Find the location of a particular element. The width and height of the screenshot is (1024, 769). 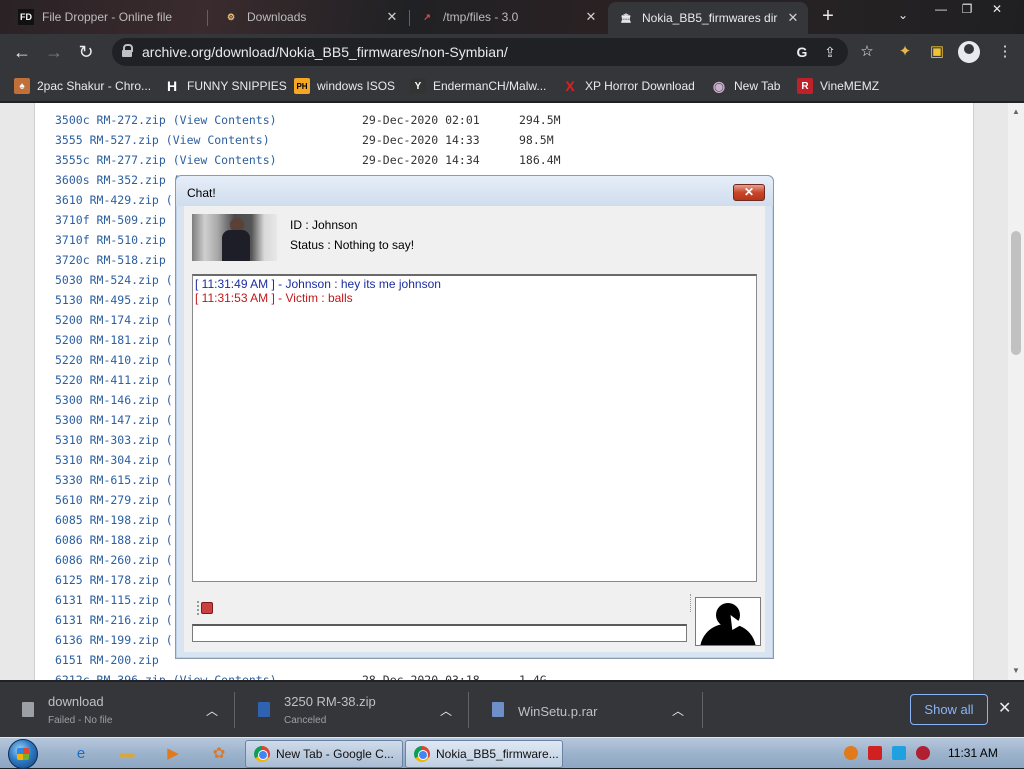

share-icon: ⇪ is located at coordinates (830, 52).